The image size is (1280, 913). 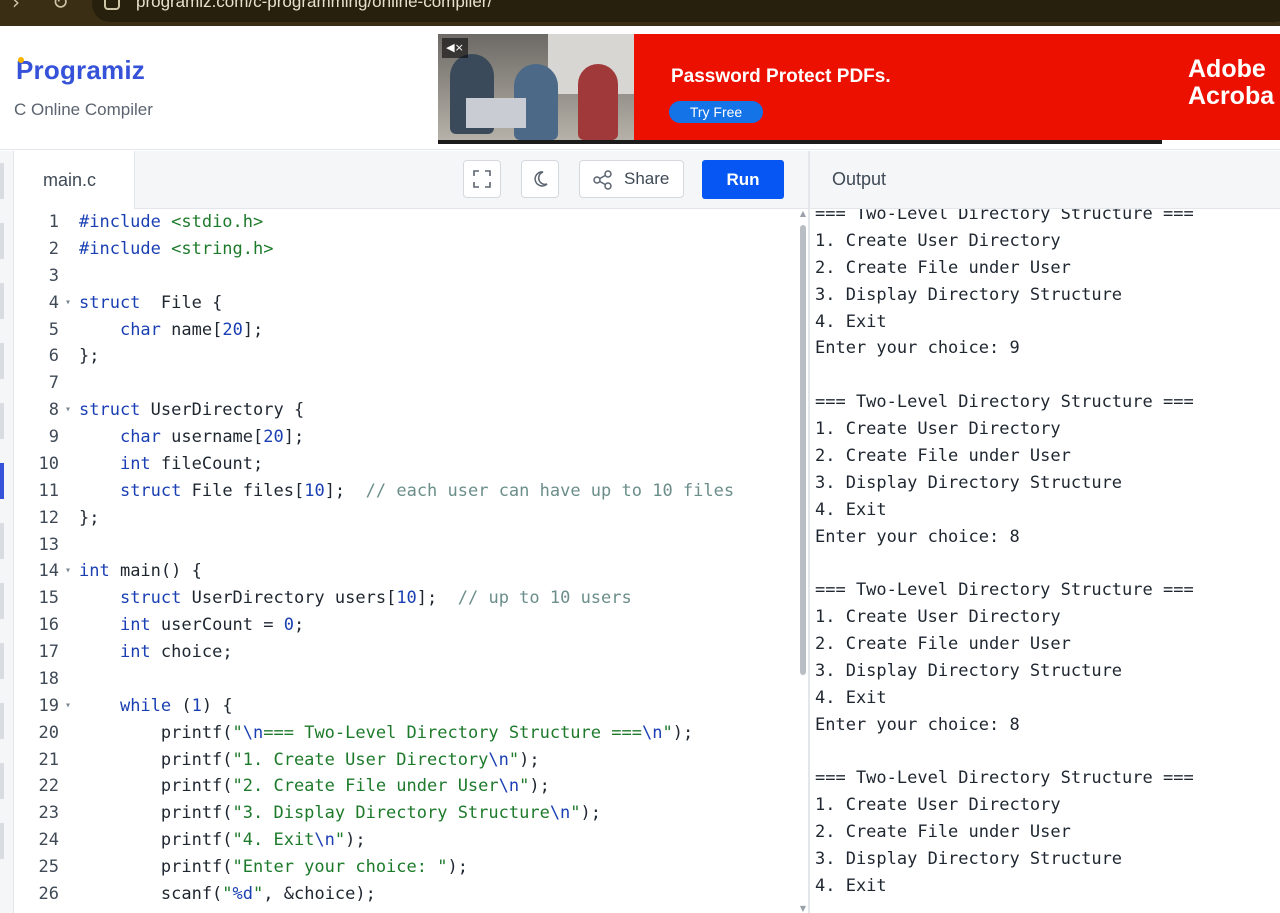 What do you see at coordinates (212, 437) in the screenshot?
I see `code-token: username[` at bounding box center [212, 437].